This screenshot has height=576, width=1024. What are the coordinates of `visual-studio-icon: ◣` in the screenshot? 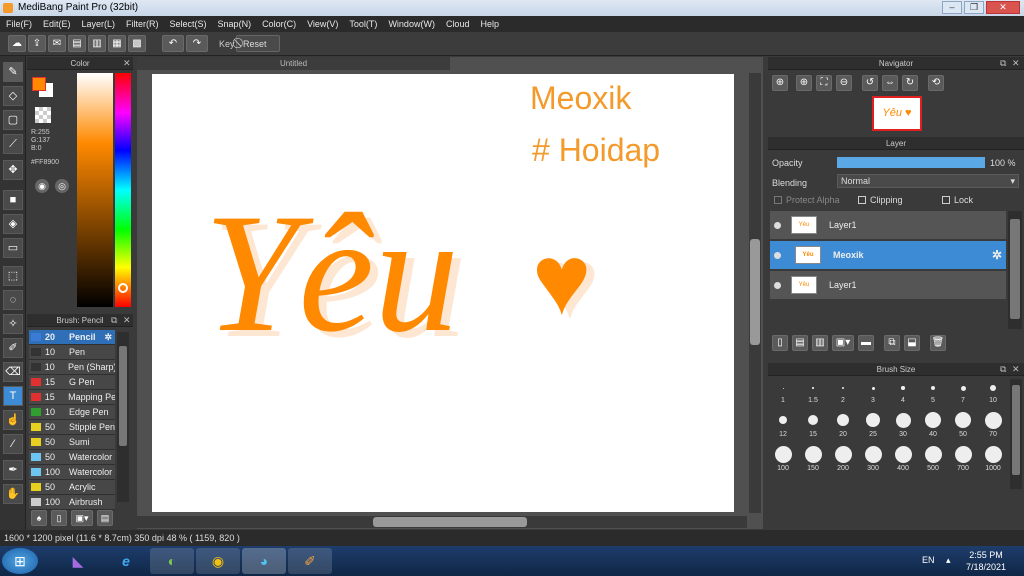 It's located at (78, 561).